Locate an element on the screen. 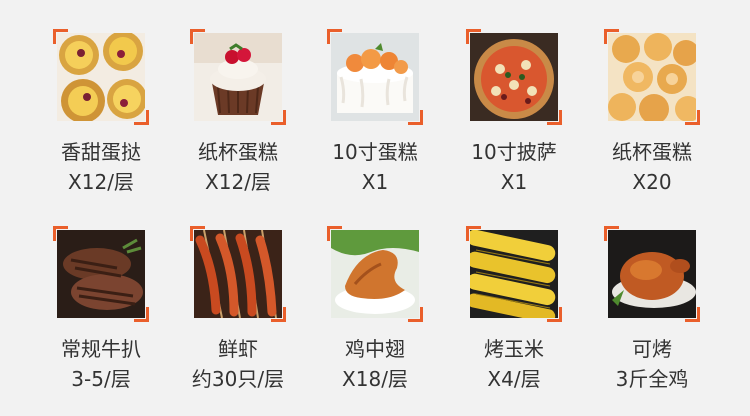 This screenshot has height=416, width=750. food-quantity: X18/层 is located at coordinates (375, 379).